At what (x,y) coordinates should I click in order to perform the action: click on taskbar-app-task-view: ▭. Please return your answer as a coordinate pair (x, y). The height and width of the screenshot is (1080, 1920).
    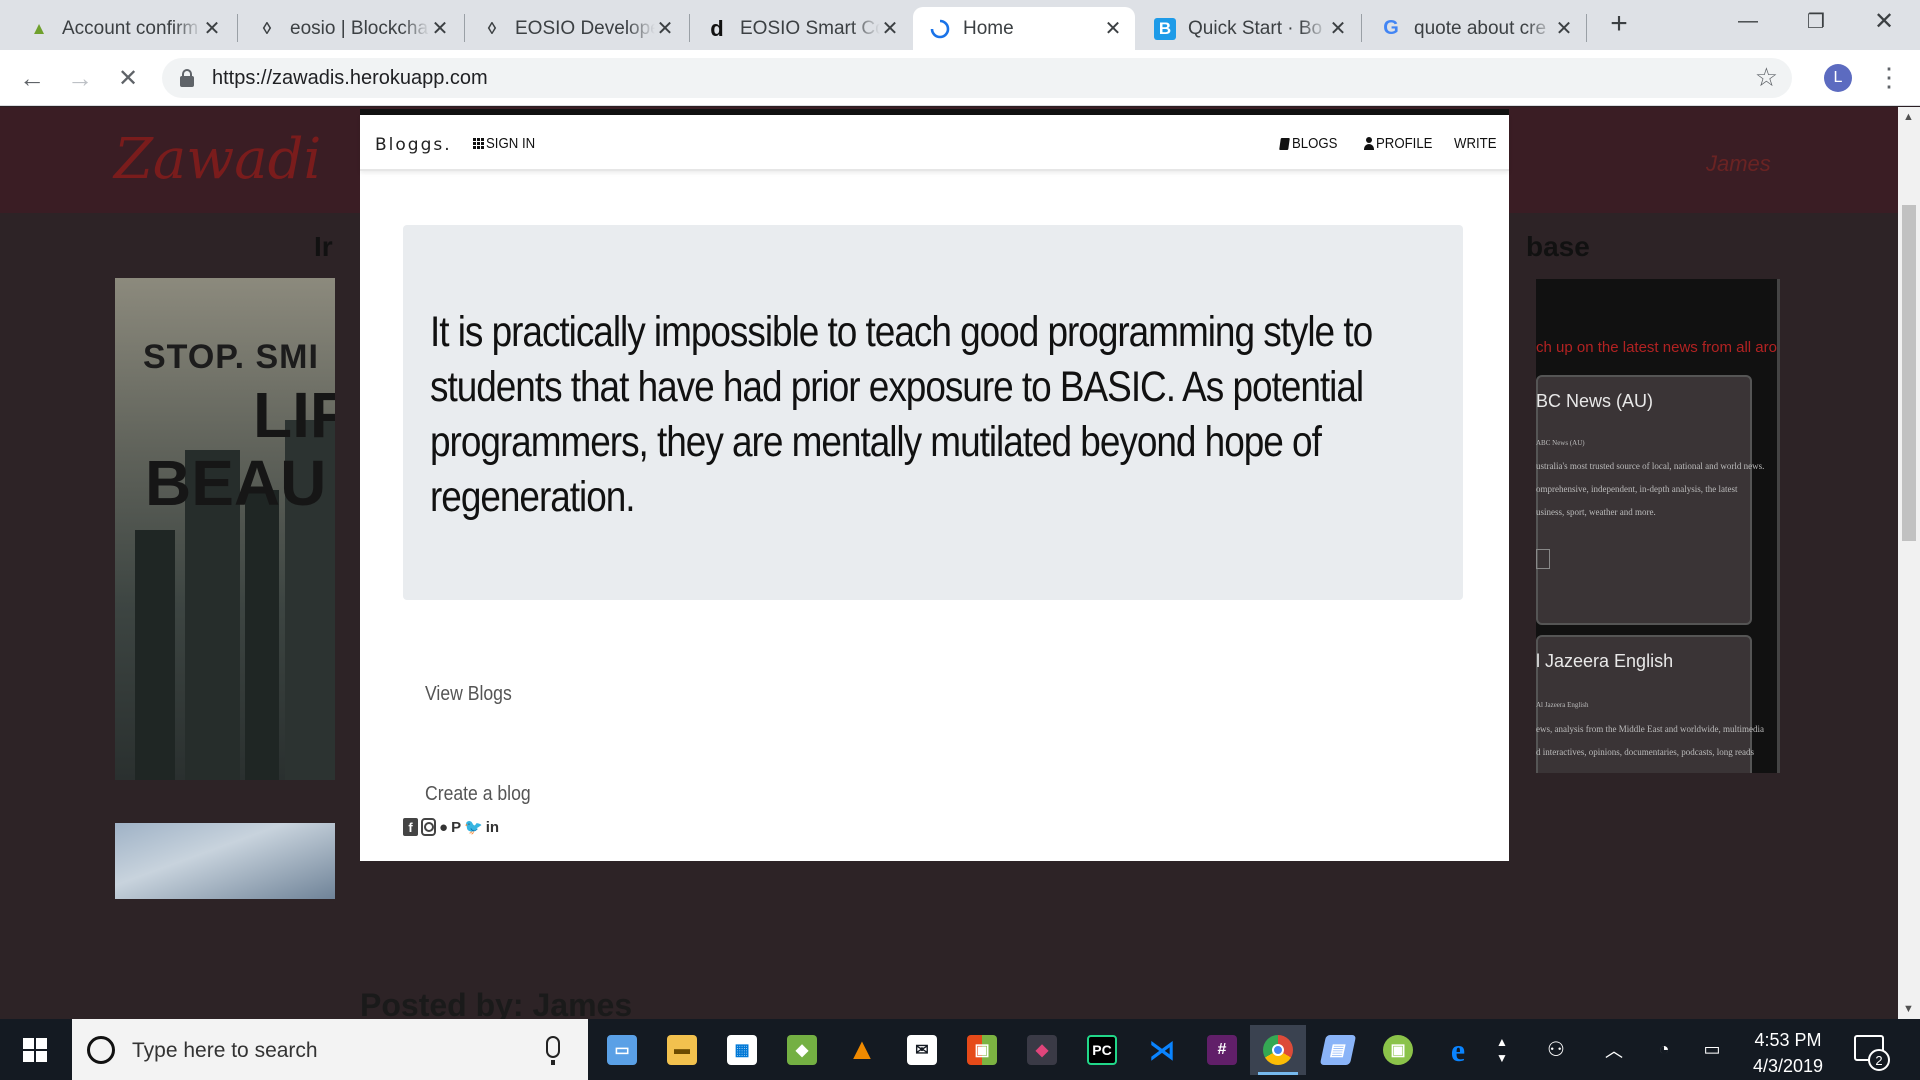
    Looking at the image, I should click on (622, 1050).